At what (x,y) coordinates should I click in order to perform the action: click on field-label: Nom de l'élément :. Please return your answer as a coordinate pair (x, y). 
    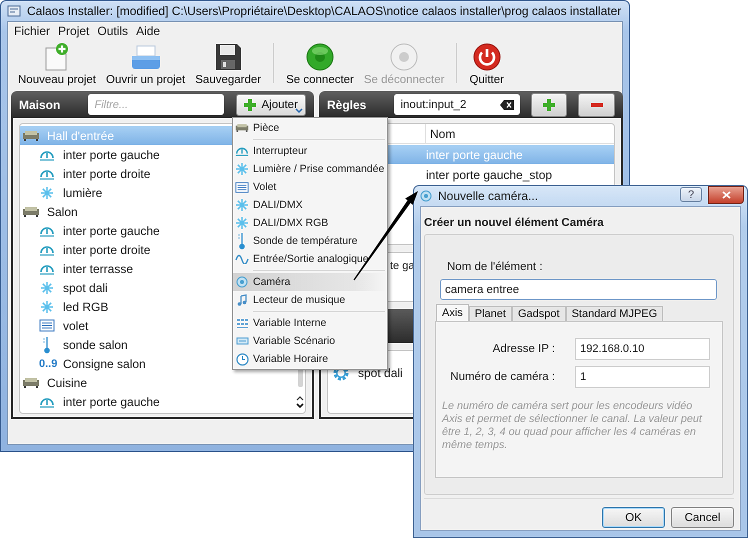
    Looking at the image, I should click on (495, 267).